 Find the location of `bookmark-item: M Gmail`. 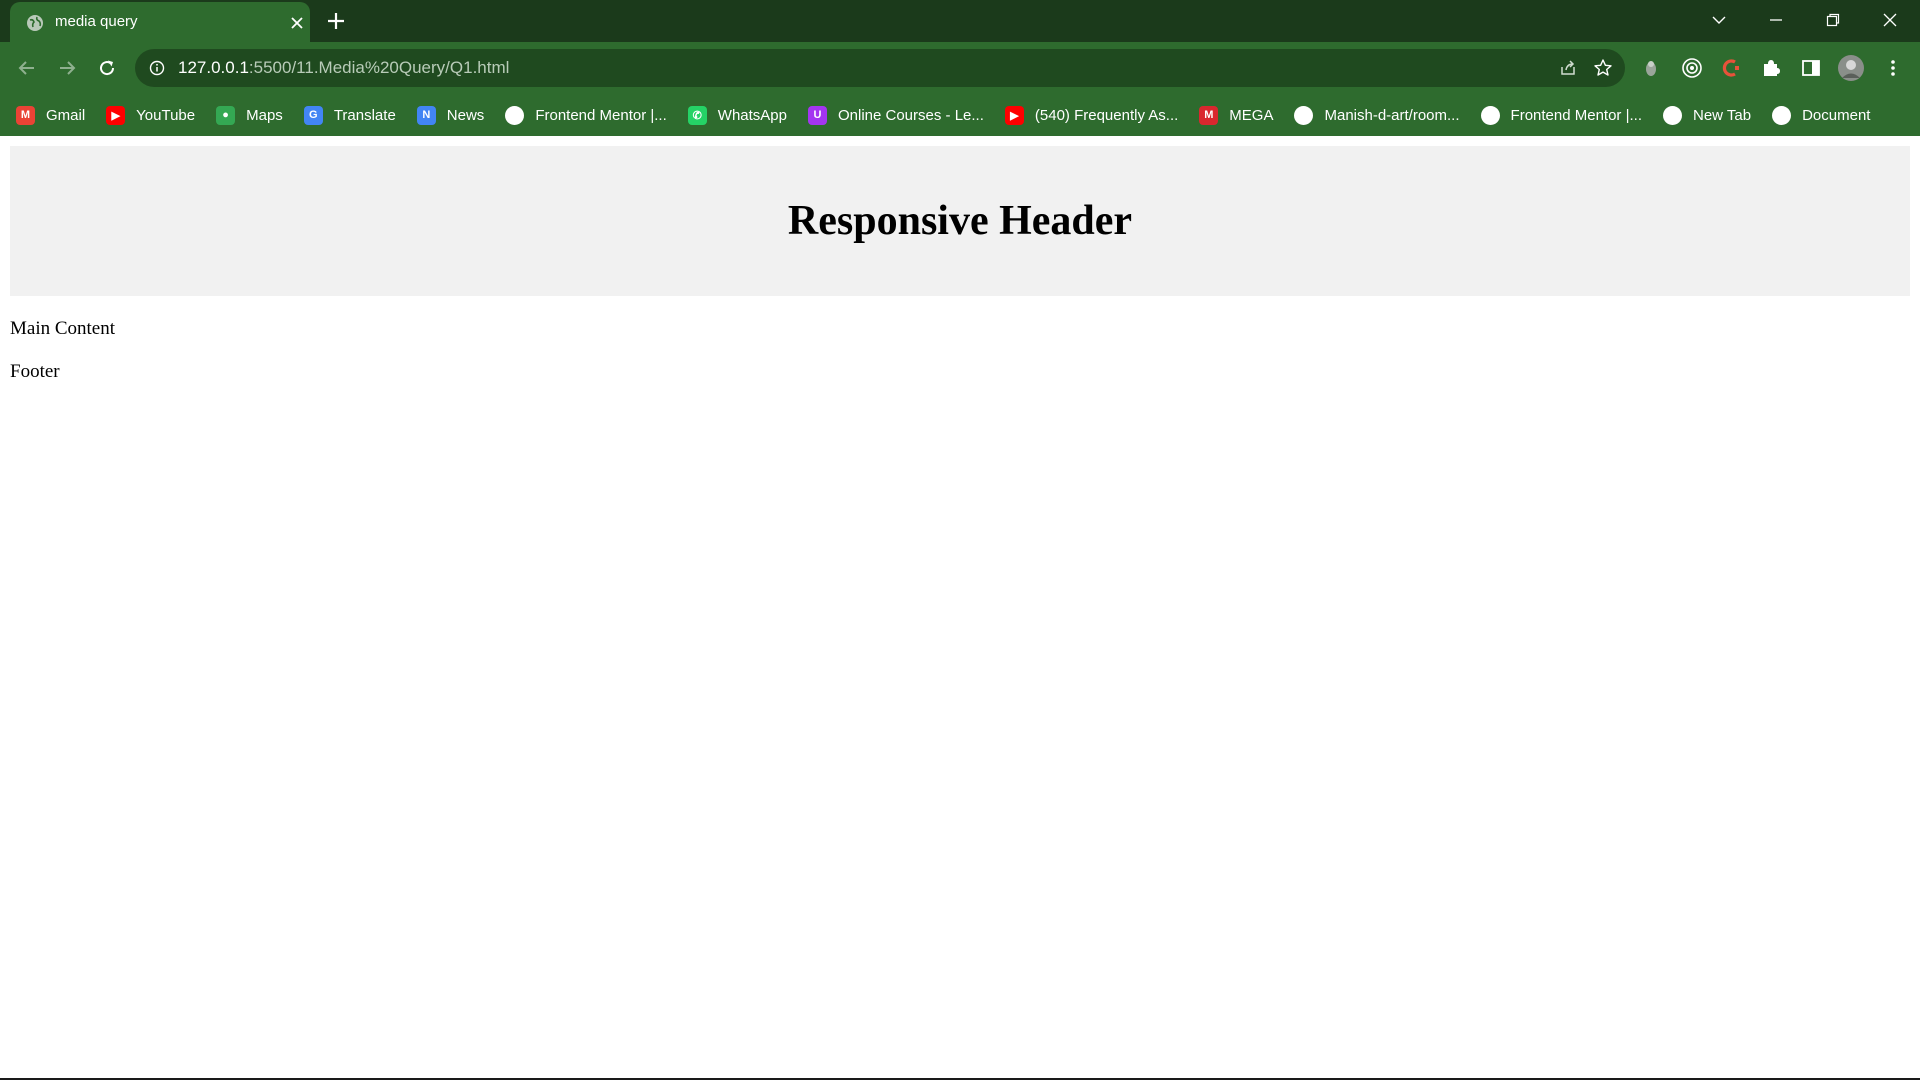

bookmark-item: M Gmail is located at coordinates (51, 115).